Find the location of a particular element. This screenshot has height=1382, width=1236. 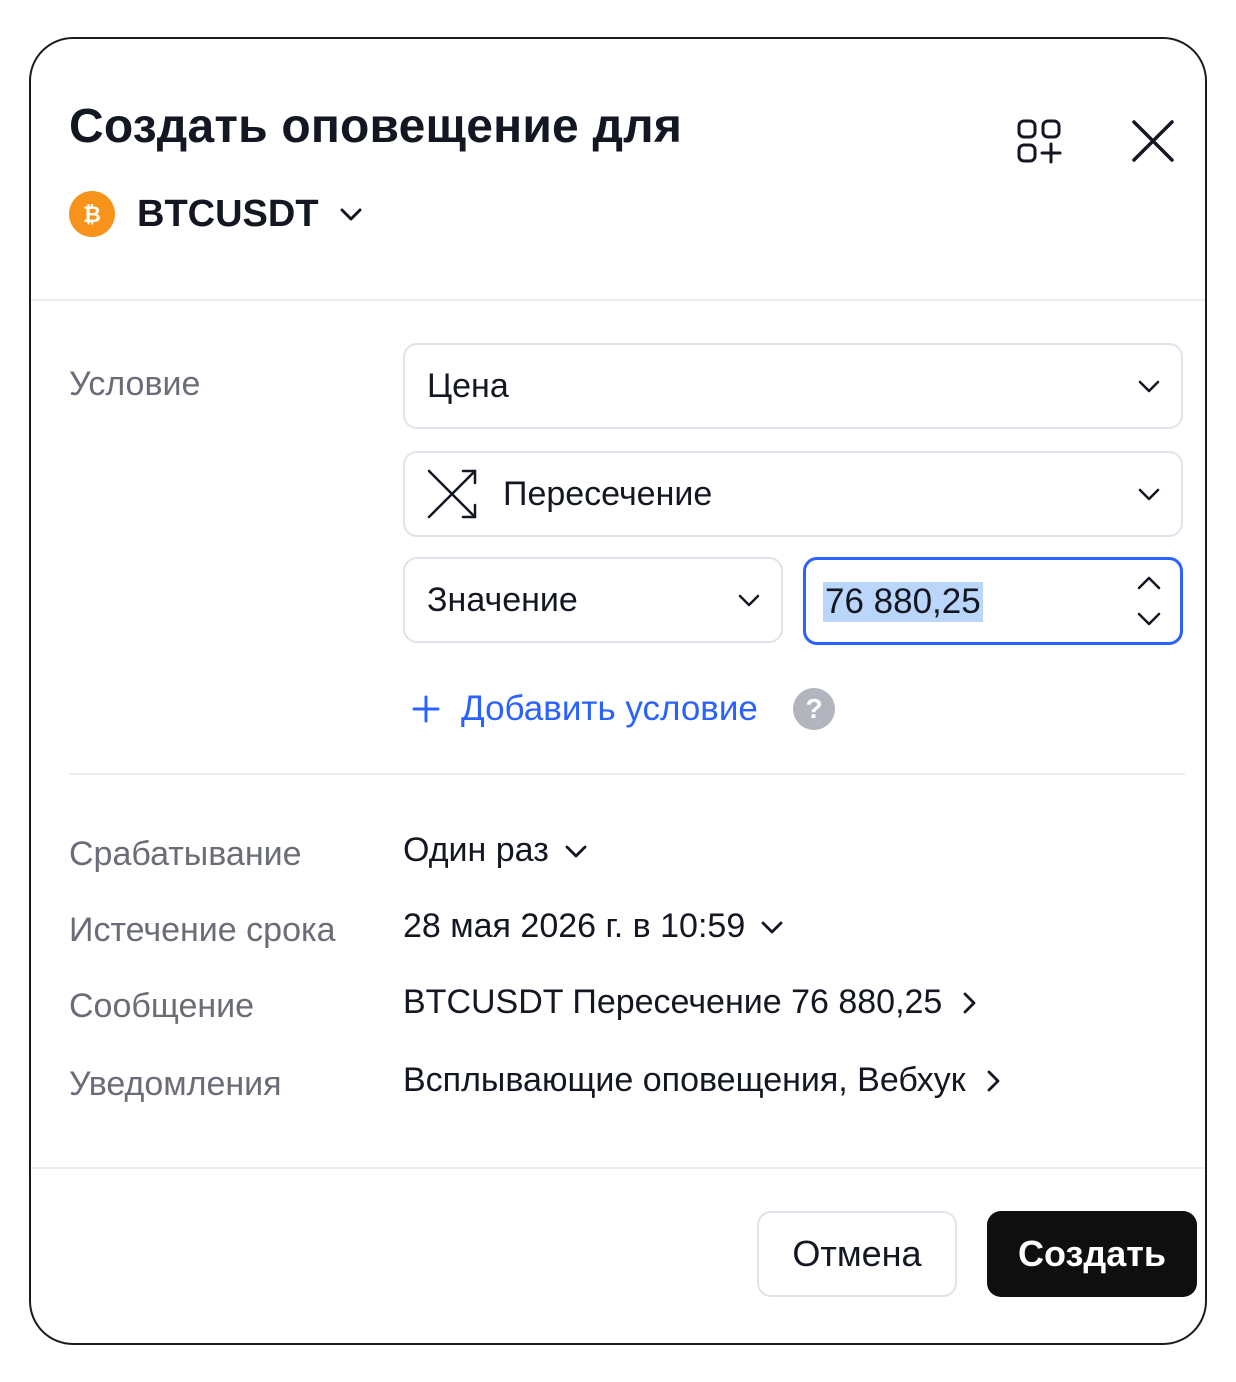

footer-divider is located at coordinates (618, 1168).